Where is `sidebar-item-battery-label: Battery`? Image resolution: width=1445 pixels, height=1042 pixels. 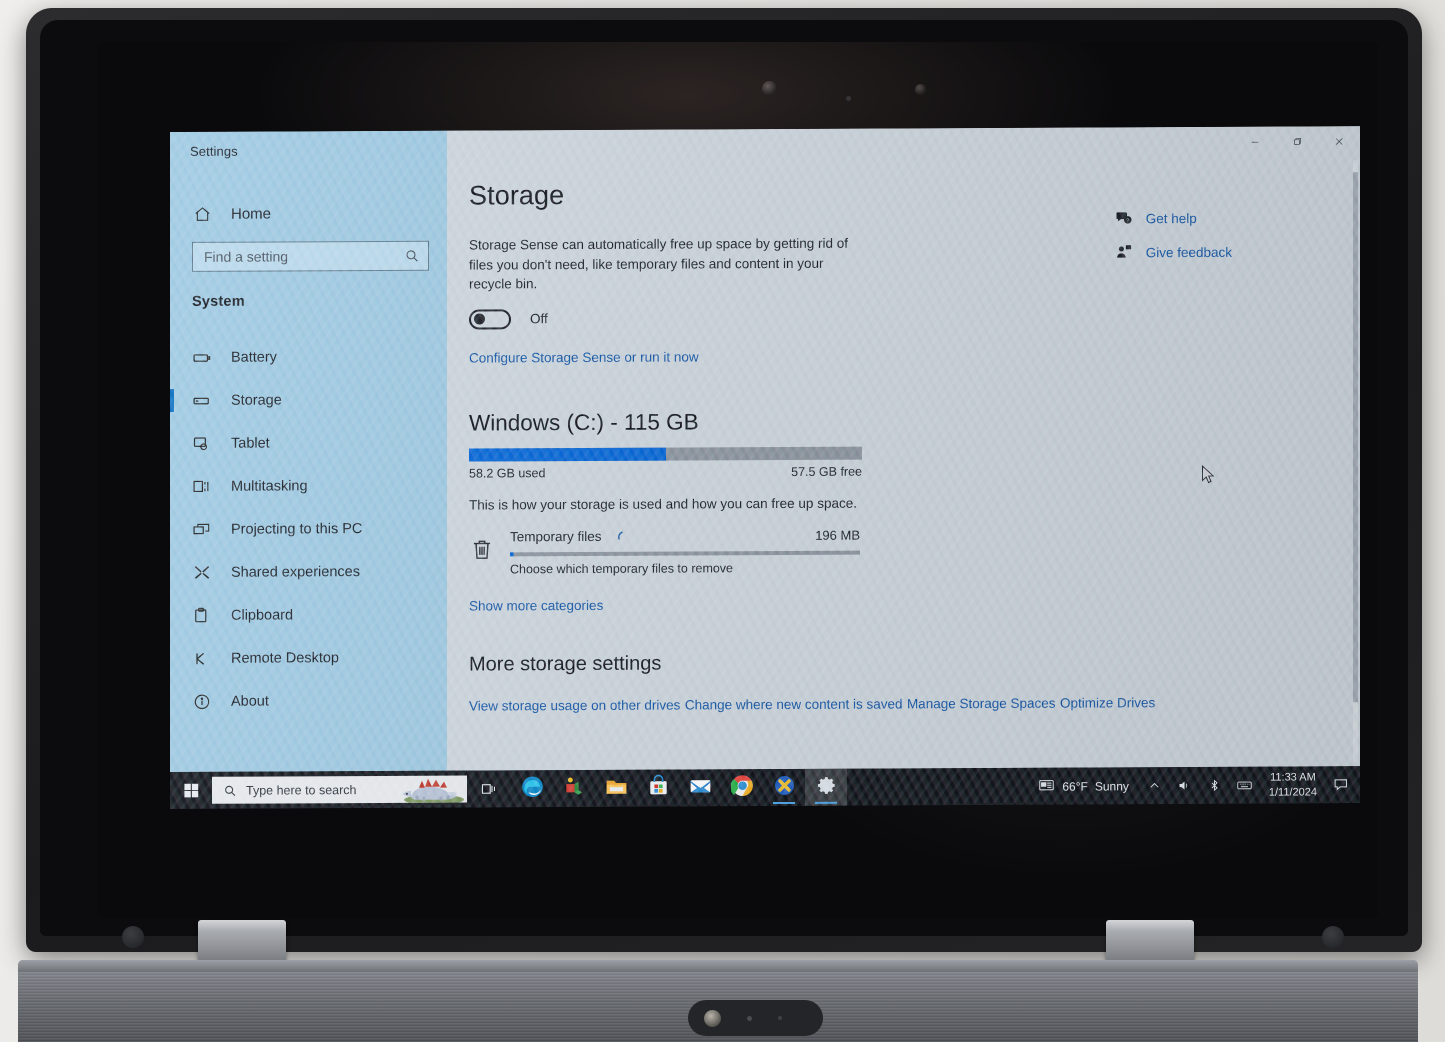 sidebar-item-battery-label: Battery is located at coordinates (254, 357).